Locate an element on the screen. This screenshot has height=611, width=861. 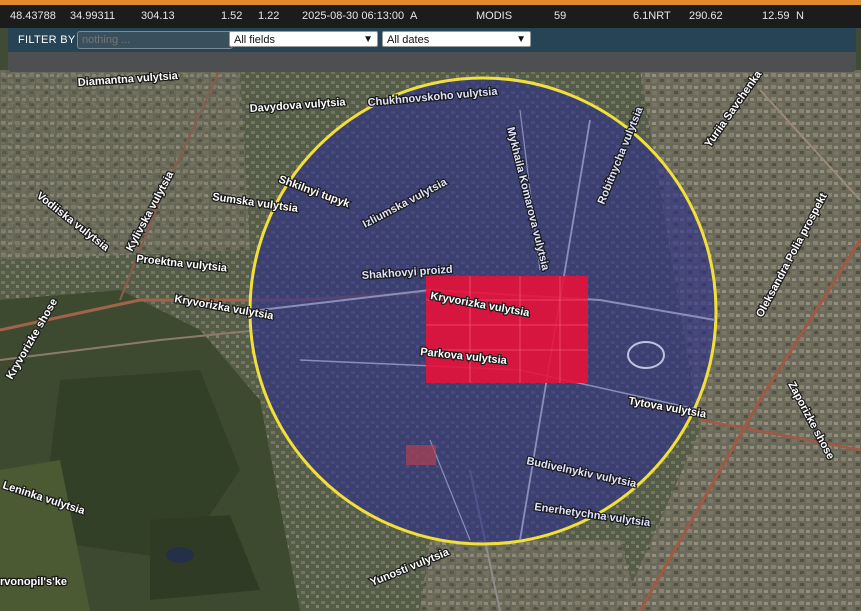
frp-value: 12.59 is located at coordinates (776, 16).